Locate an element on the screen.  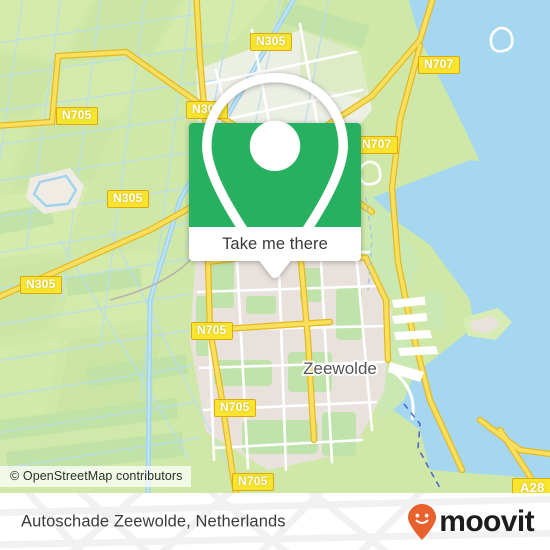
popup-icon-area is located at coordinates (275, 175).